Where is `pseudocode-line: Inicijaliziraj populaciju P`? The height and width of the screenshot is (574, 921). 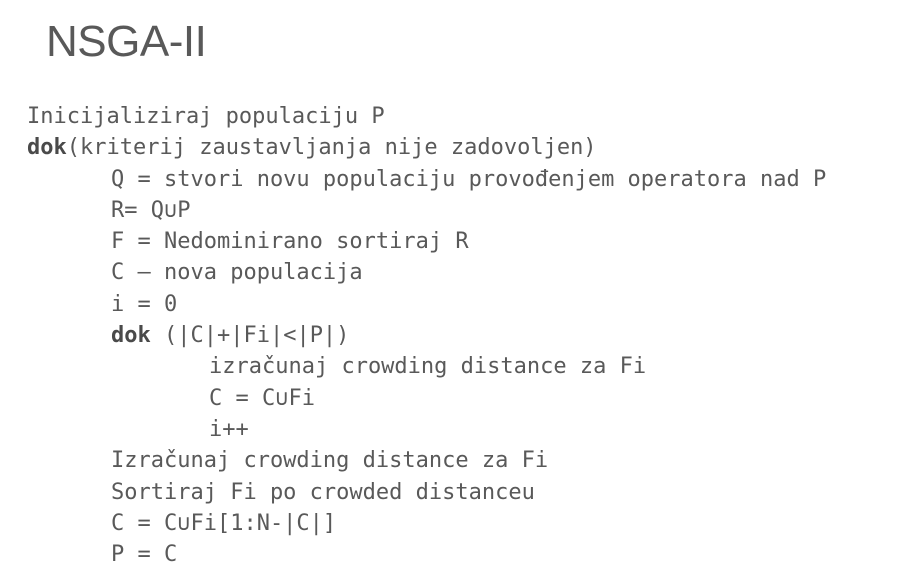
pseudocode-line: Inicijaliziraj populaciju P is located at coordinates (426, 116).